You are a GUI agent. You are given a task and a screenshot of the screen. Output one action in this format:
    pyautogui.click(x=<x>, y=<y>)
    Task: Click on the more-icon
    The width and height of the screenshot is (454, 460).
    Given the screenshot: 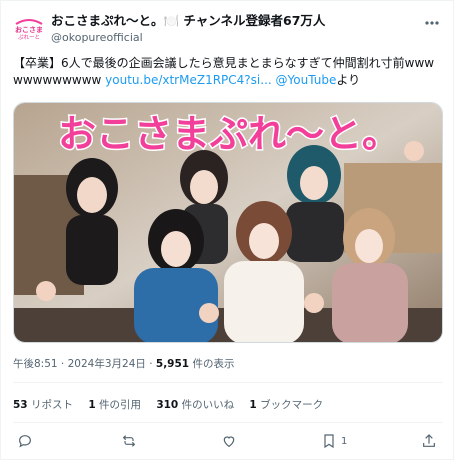 What is the action you would take?
    pyautogui.click(x=432, y=22)
    